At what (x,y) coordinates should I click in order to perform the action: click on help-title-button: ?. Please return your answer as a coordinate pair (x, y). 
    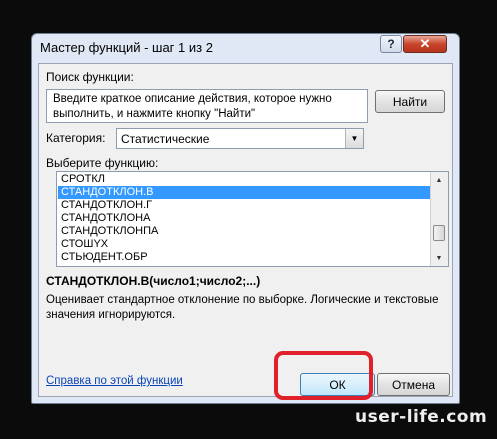
    Looking at the image, I should click on (391, 44).